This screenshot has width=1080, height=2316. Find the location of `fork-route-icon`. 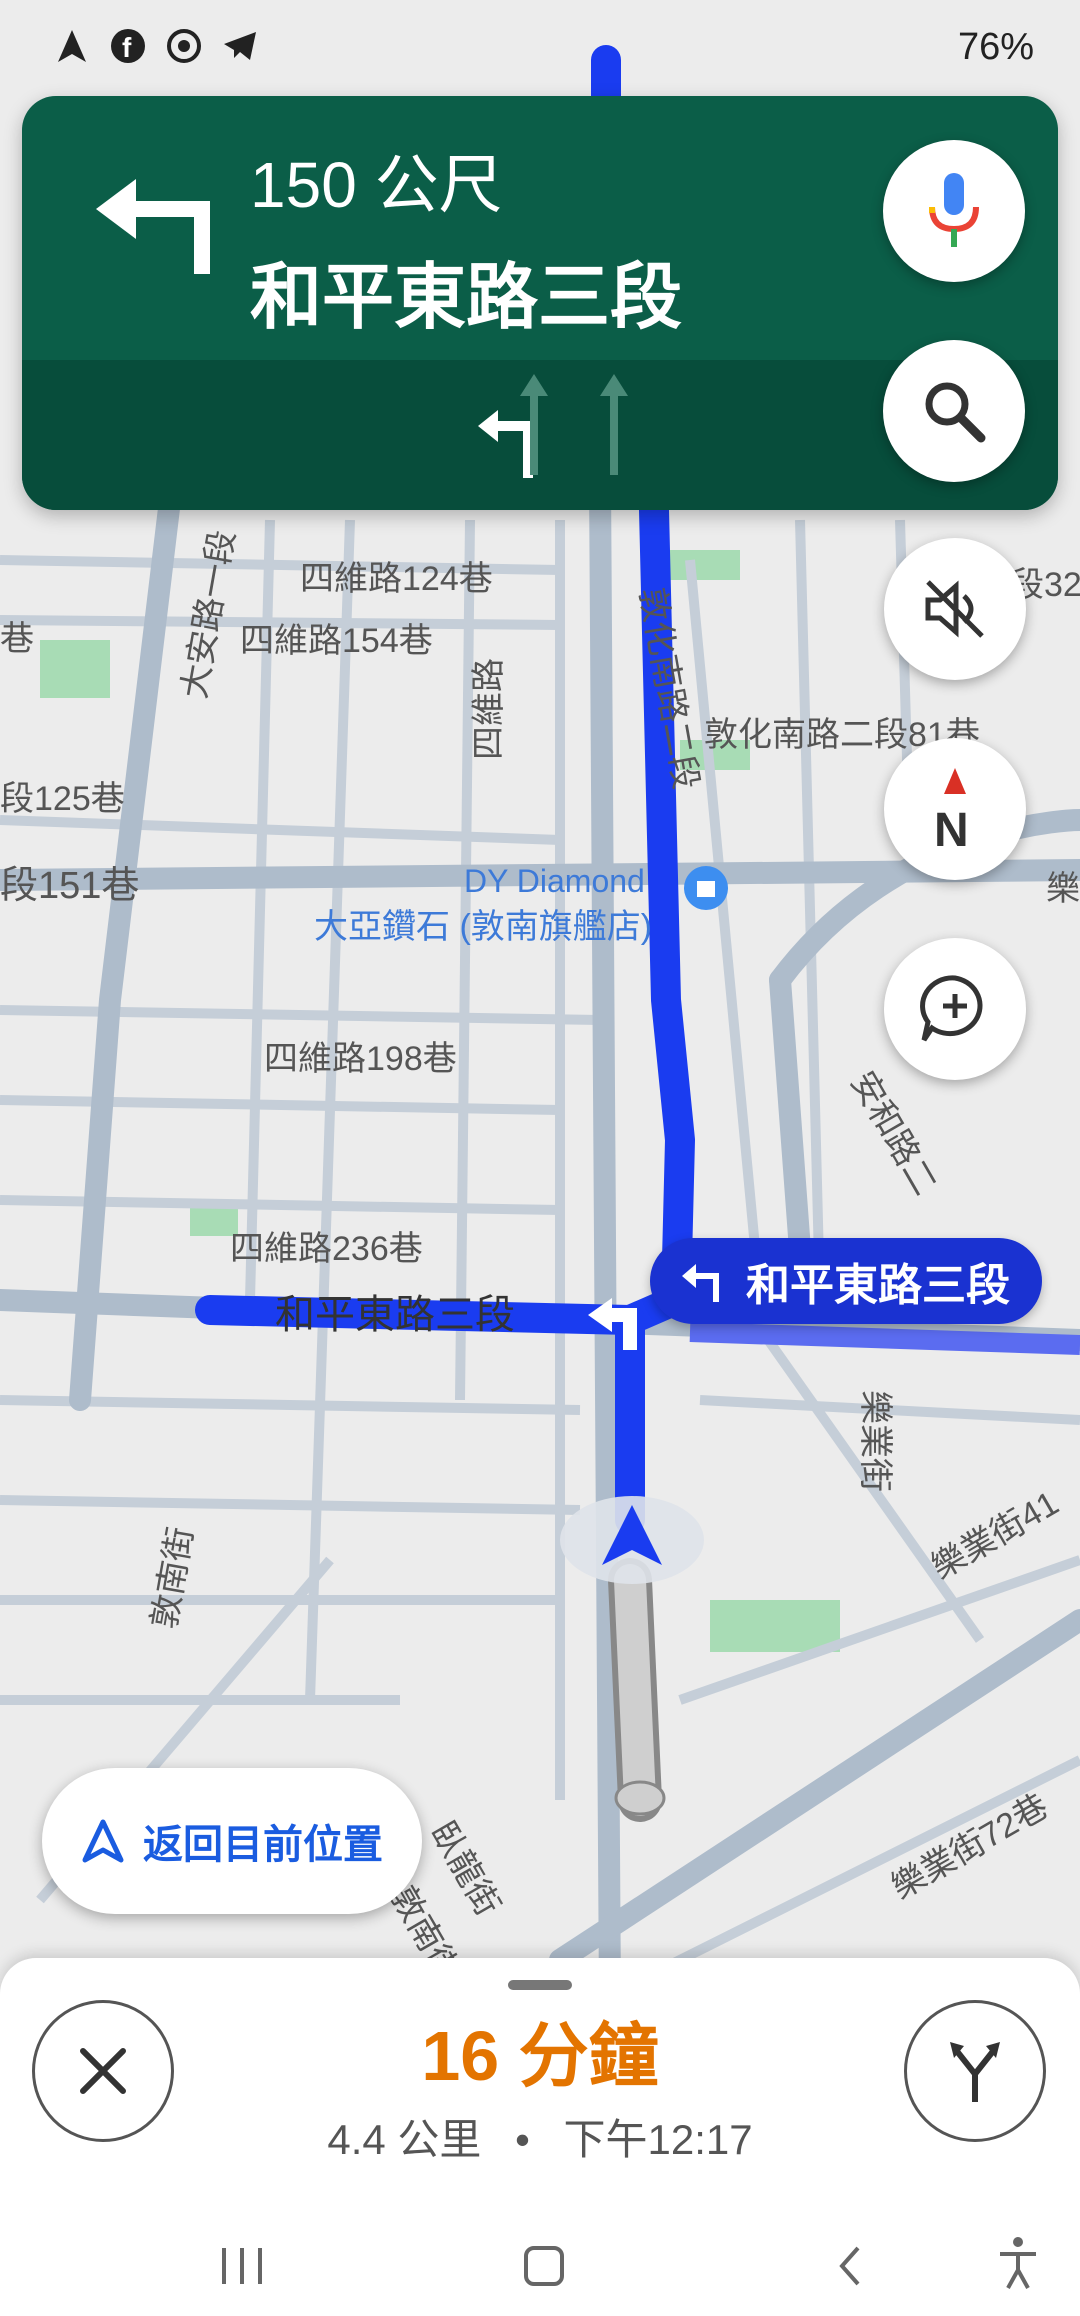

fork-route-icon is located at coordinates (975, 2072).